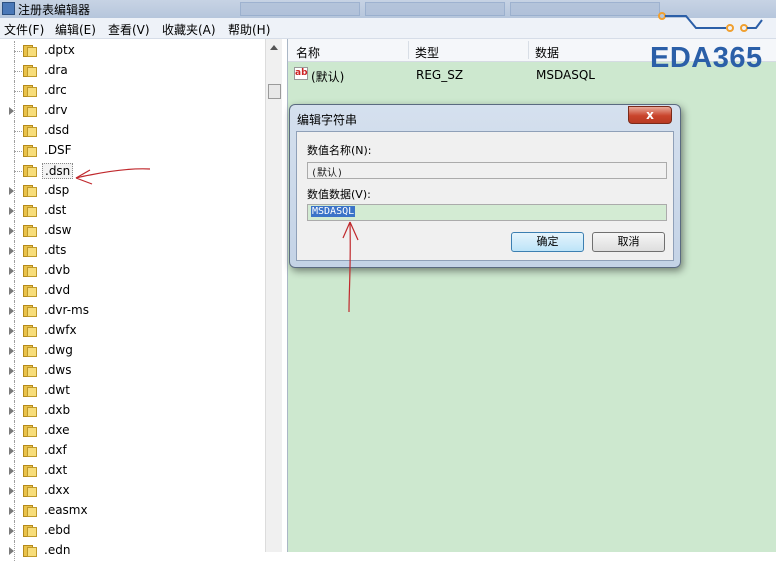 Image resolution: width=776 pixels, height=561 pixels. What do you see at coordinates (440, 75) in the screenshot?
I see `value-type-cell: REG_SZ` at bounding box center [440, 75].